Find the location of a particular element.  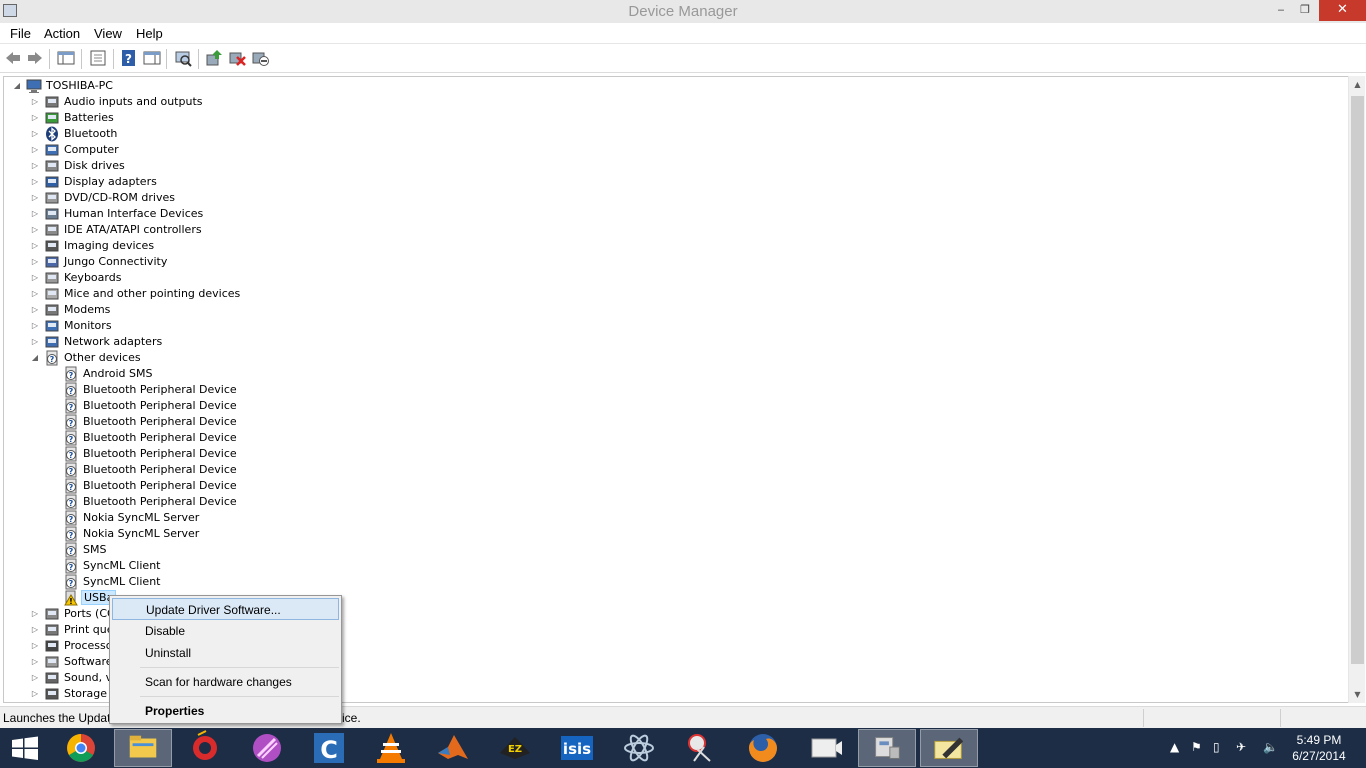

battery-icon: ▯ is located at coordinates (1216, 747).